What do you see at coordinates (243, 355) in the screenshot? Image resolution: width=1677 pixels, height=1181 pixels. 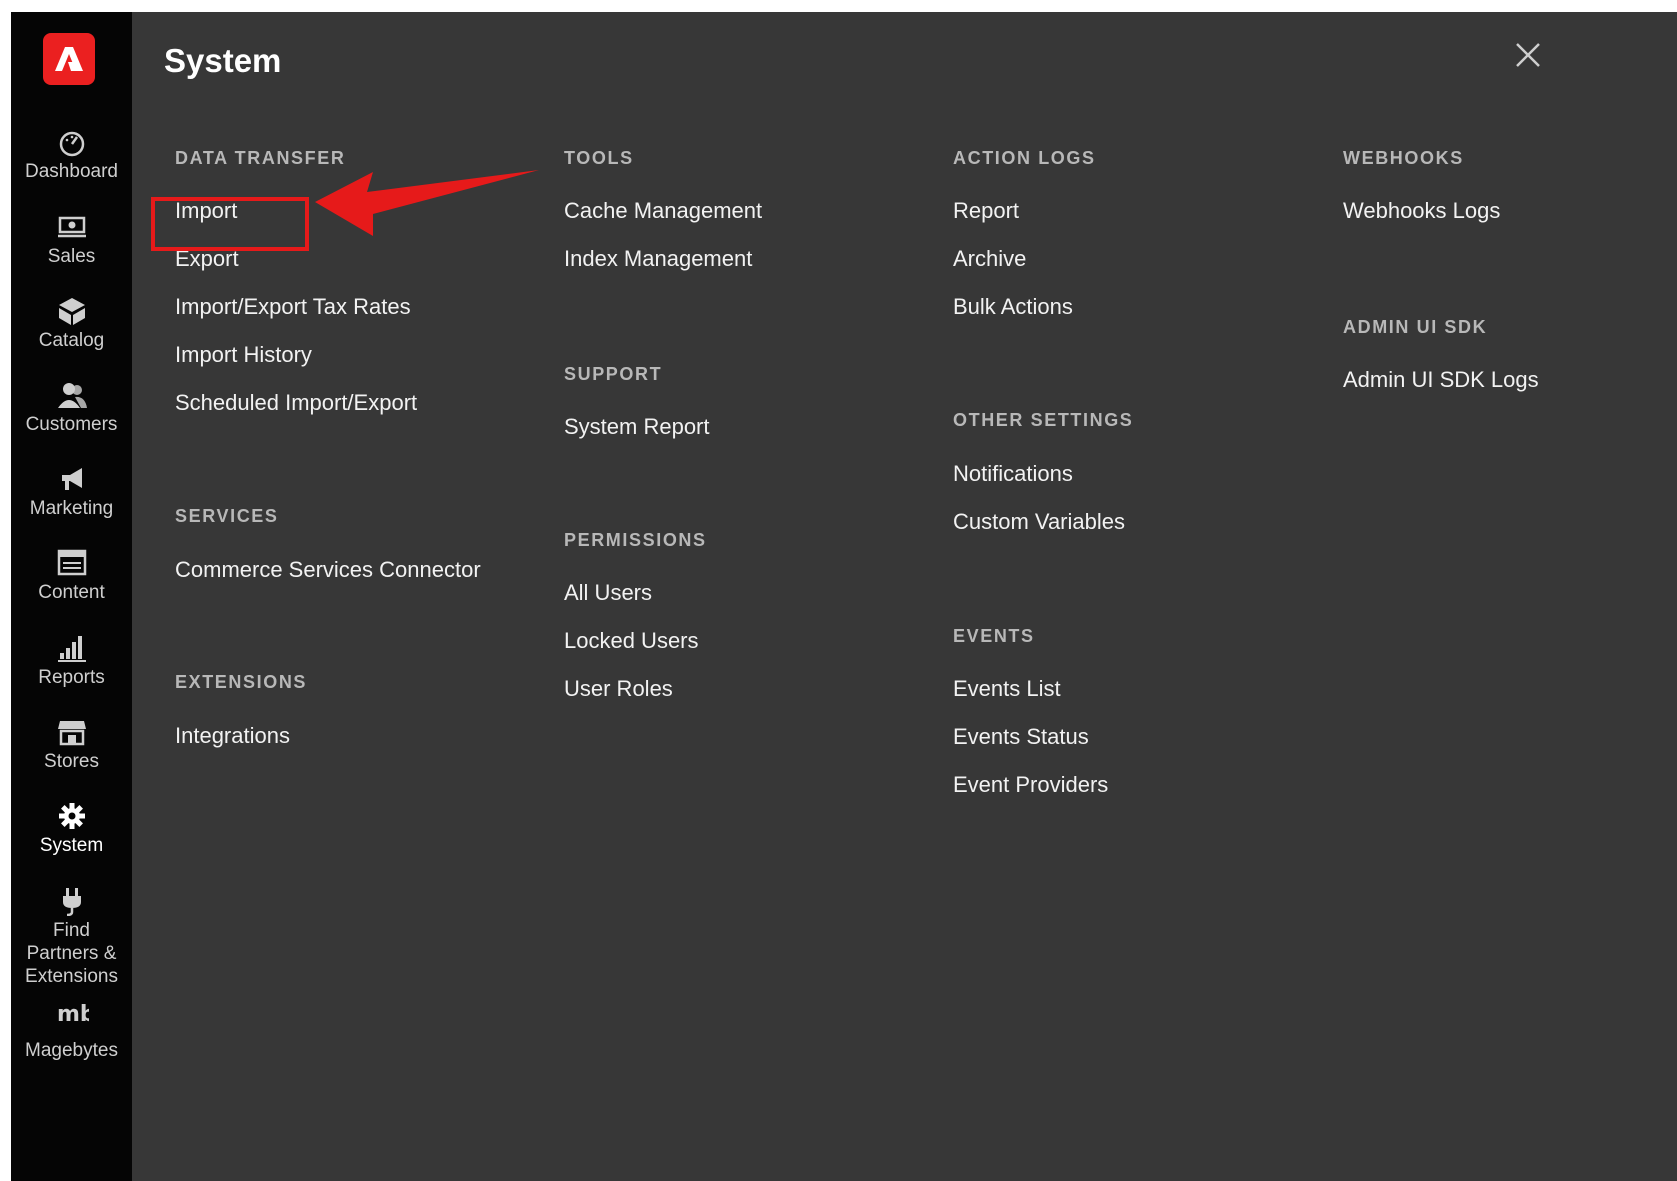 I see `menu-link-import-history: Import History` at bounding box center [243, 355].